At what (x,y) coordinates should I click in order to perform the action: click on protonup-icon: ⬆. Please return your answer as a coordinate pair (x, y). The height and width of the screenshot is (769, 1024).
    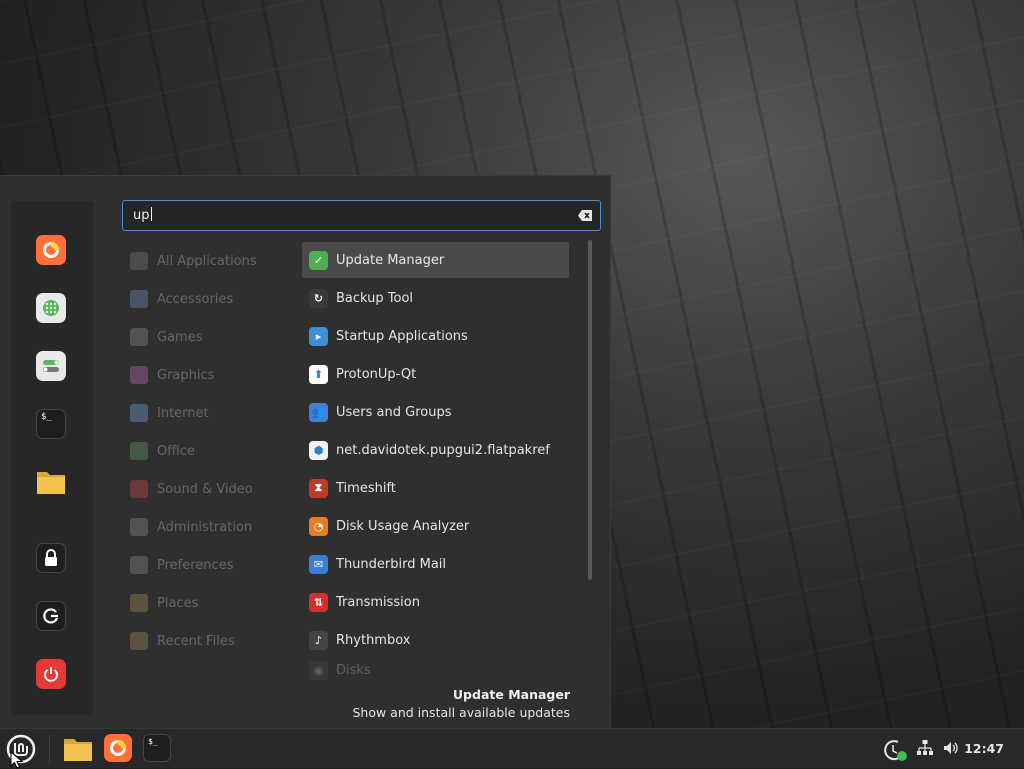
    Looking at the image, I should click on (318, 374).